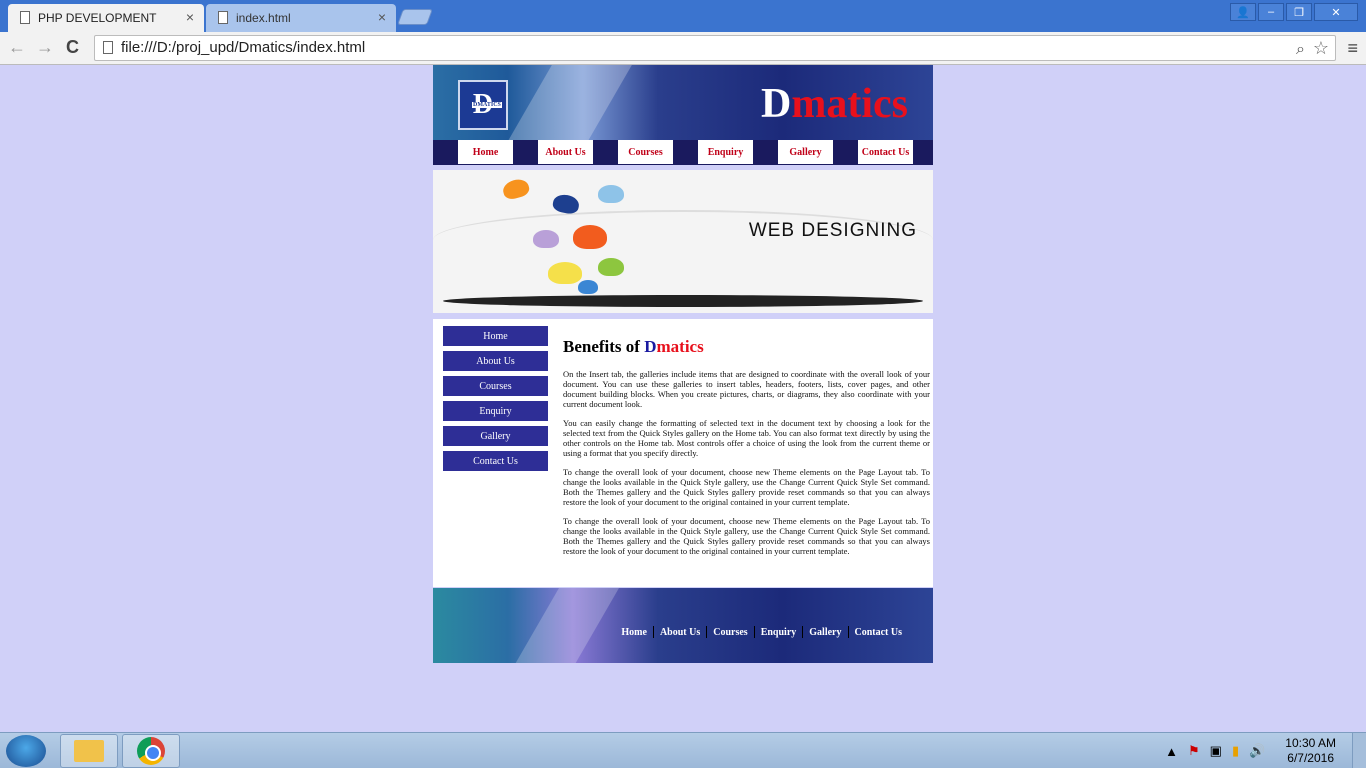 The image size is (1366, 768). I want to click on footer-link-enquiry: Enquiry, so click(779, 632).